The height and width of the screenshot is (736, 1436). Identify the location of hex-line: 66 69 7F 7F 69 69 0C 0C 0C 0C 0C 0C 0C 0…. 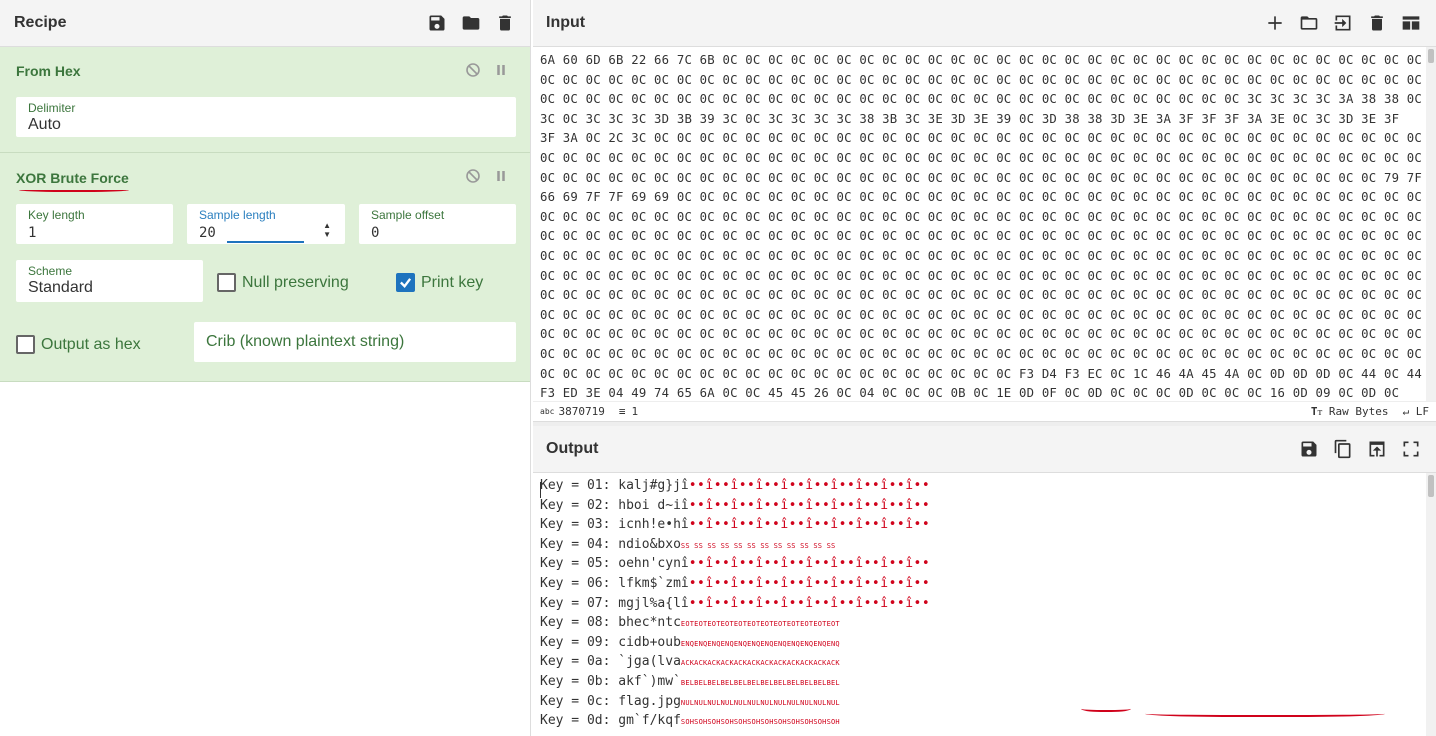
(981, 197).